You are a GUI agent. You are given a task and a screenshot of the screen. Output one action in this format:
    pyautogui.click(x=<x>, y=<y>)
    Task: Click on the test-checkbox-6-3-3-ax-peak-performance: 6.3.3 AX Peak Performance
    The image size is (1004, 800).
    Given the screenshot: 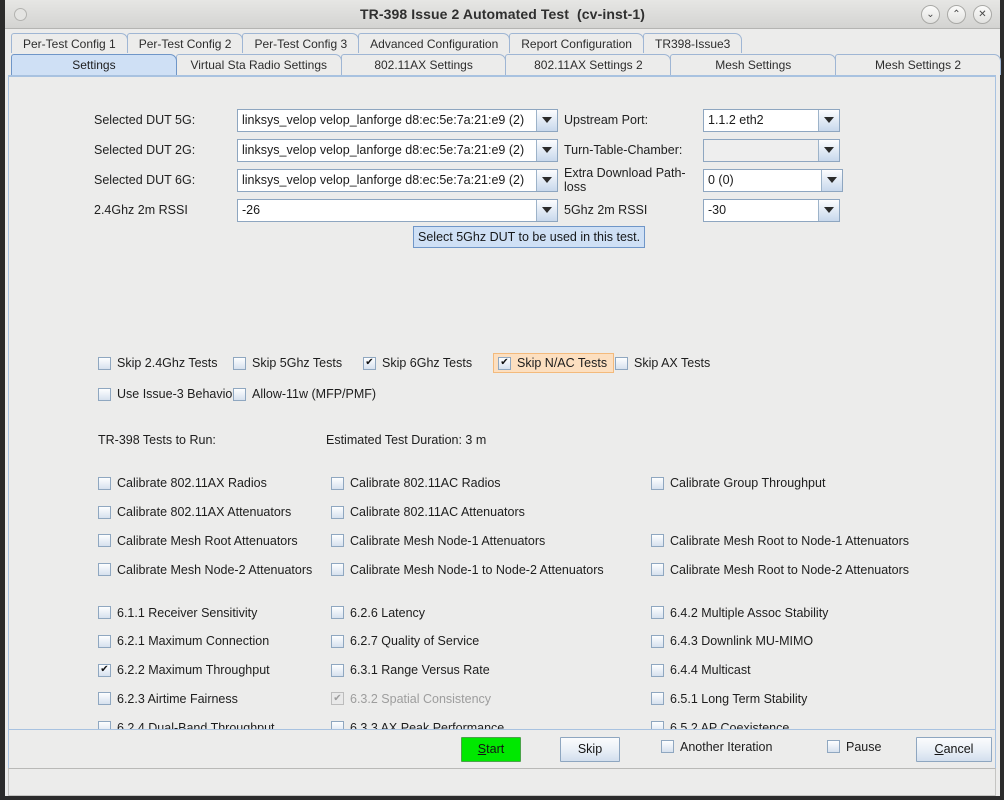 What is the action you would take?
    pyautogui.click(x=417, y=725)
    